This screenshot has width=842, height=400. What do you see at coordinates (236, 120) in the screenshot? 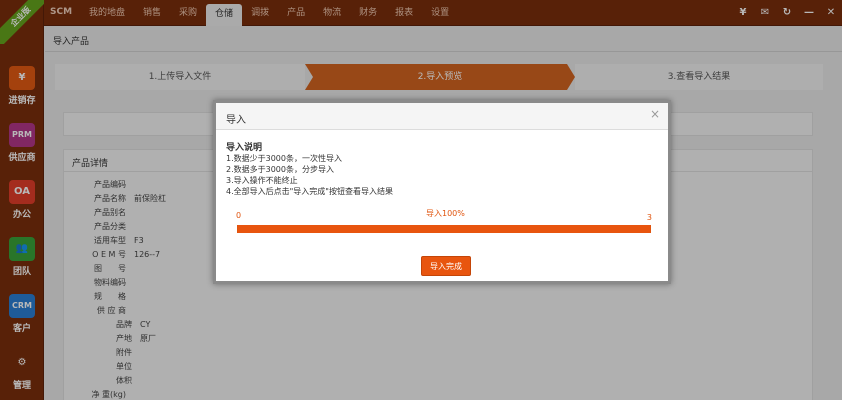
I see `dialog-title: 导入` at bounding box center [236, 120].